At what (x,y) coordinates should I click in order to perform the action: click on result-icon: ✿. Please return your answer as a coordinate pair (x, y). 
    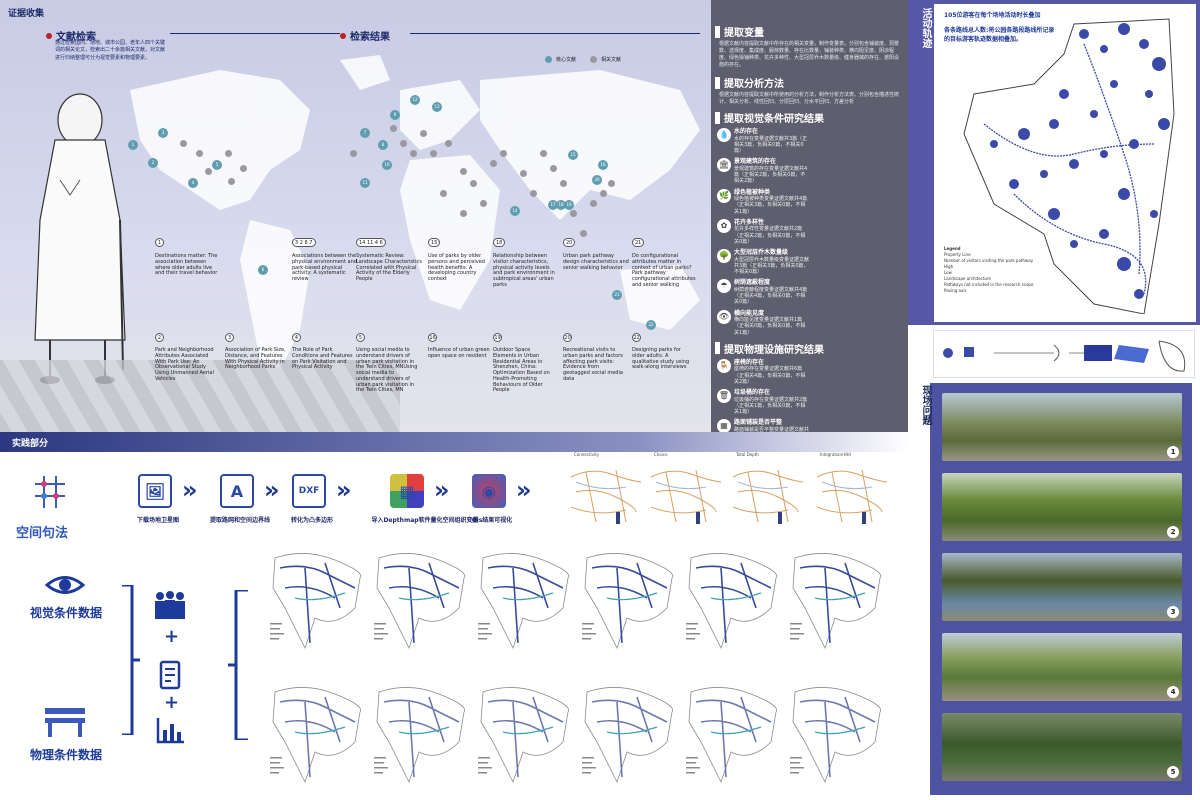
    Looking at the image, I should click on (724, 225).